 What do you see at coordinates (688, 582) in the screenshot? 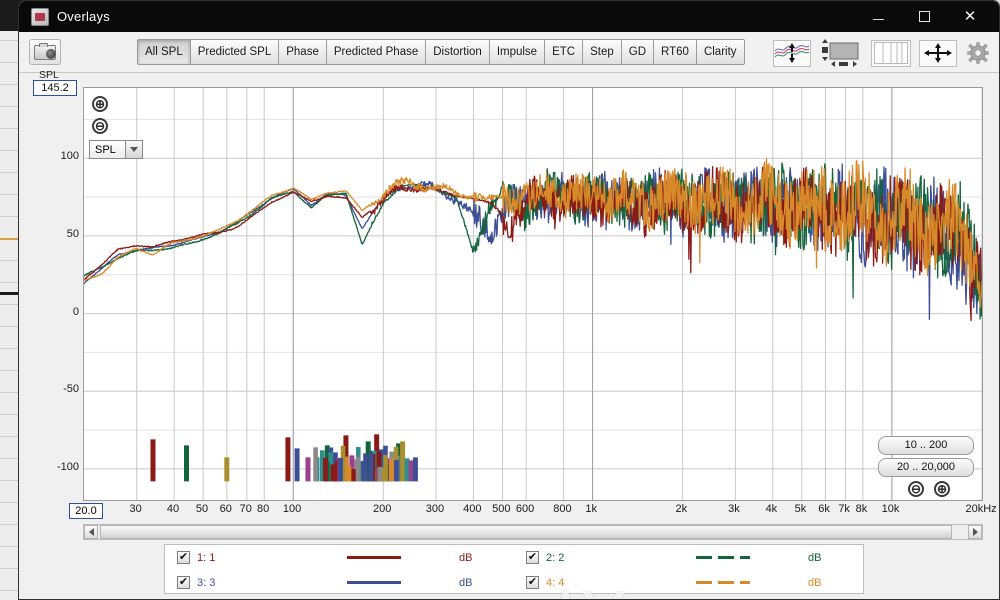
I see `legend-item: ✔ 4: 4 dB` at bounding box center [688, 582].